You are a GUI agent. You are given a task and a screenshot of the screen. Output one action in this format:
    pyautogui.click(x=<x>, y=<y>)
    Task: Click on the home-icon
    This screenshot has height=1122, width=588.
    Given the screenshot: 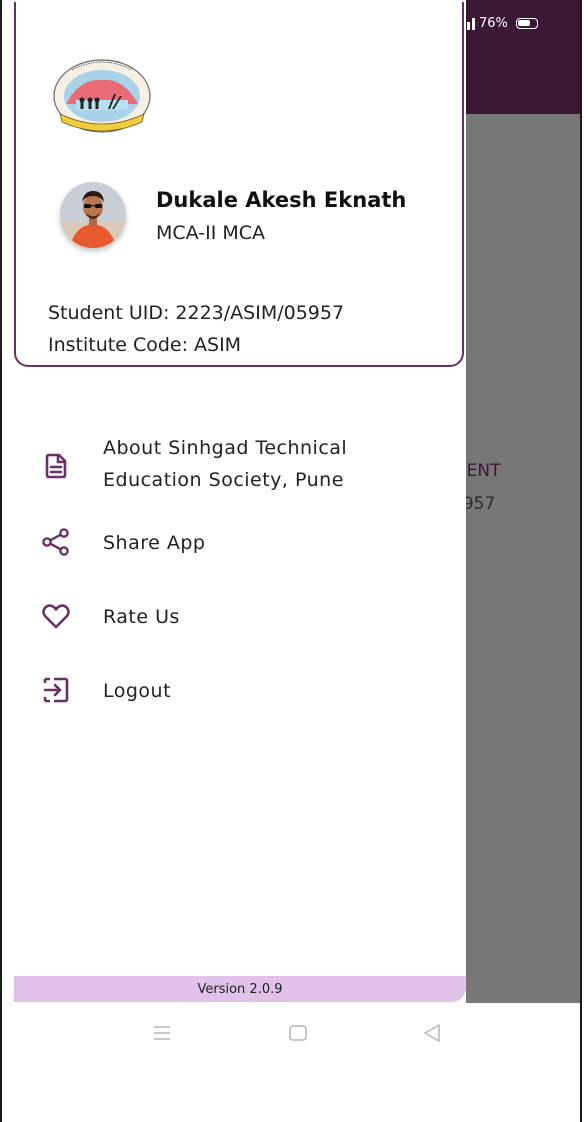 What is the action you would take?
    pyautogui.click(x=298, y=1033)
    